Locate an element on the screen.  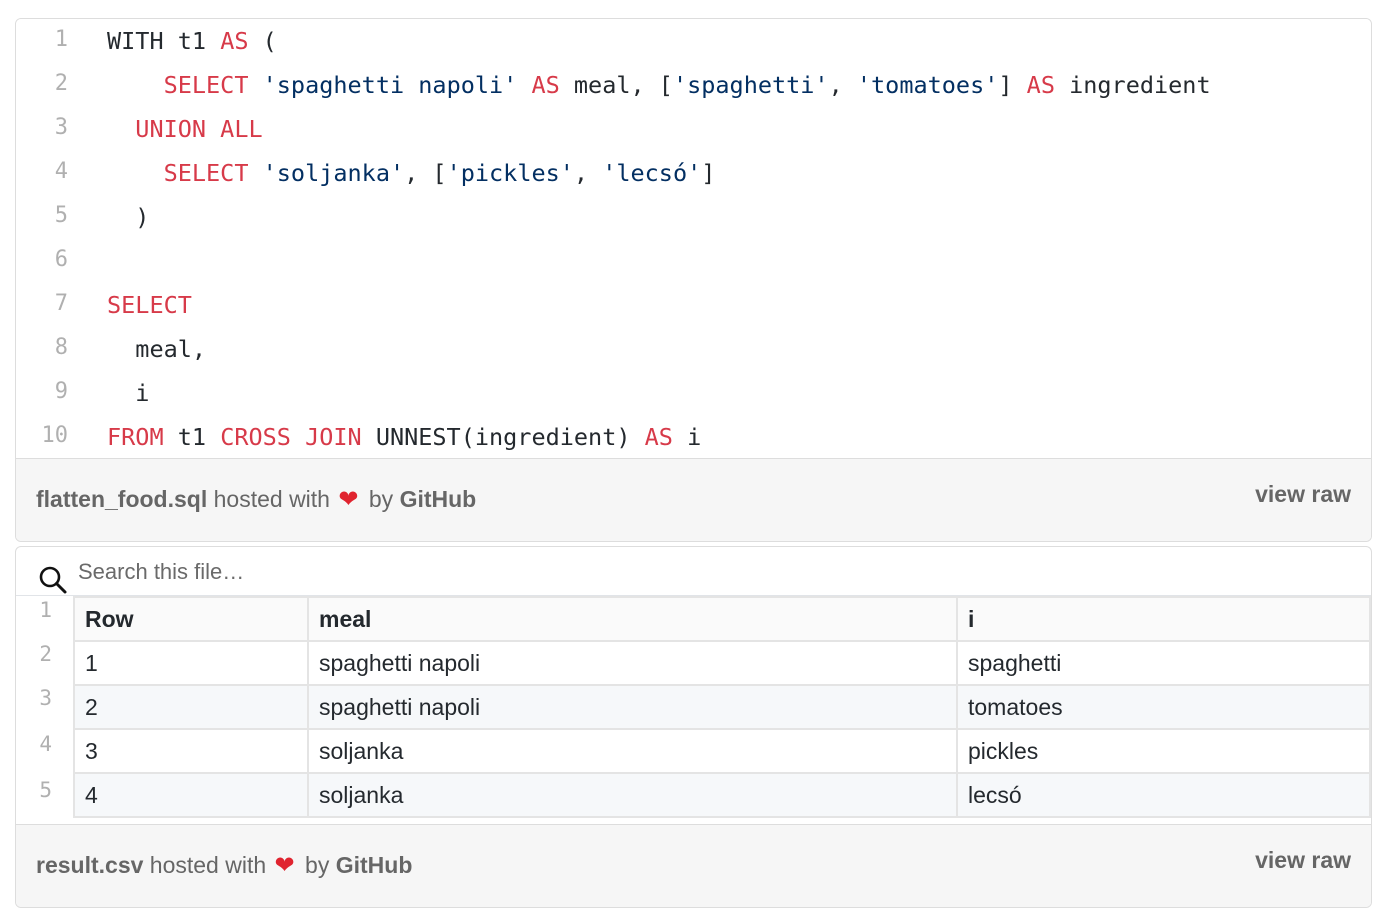
table-cell: 4 is located at coordinates (191, 795).